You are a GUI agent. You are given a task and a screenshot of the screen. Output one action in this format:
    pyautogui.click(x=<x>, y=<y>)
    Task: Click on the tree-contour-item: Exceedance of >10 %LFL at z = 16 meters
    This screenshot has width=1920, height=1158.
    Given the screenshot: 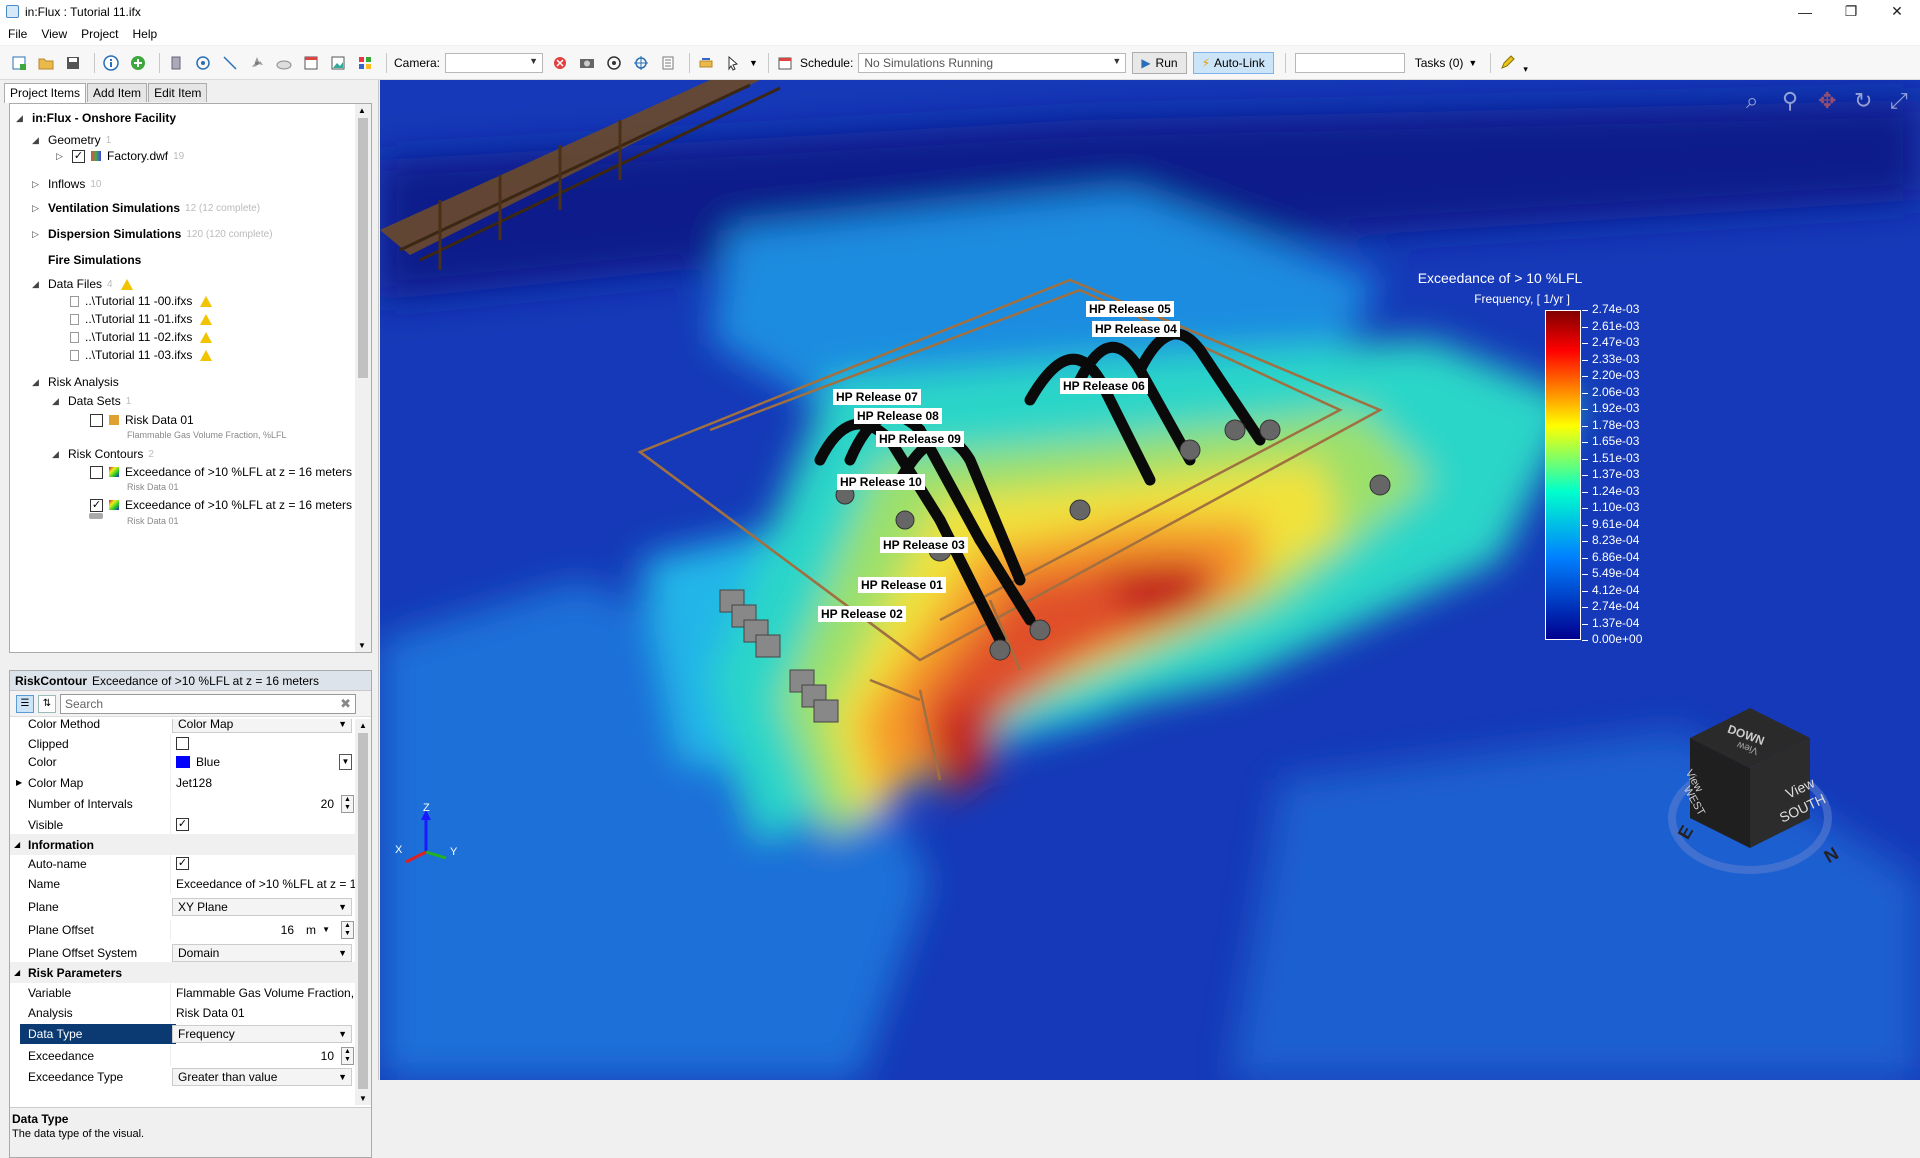 What is the action you would take?
    pyautogui.click(x=221, y=472)
    